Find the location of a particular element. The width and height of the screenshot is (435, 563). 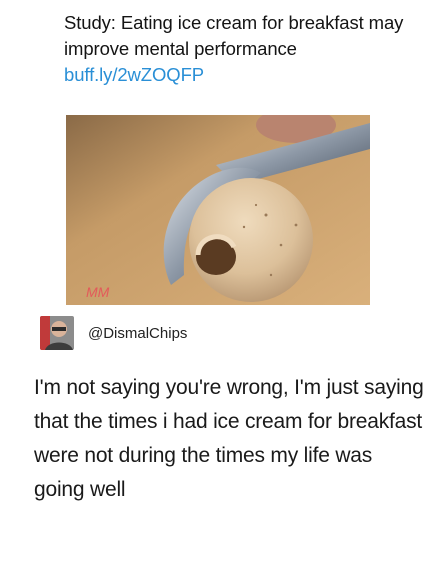

reply-handle: @DismalChips is located at coordinates (137, 333).